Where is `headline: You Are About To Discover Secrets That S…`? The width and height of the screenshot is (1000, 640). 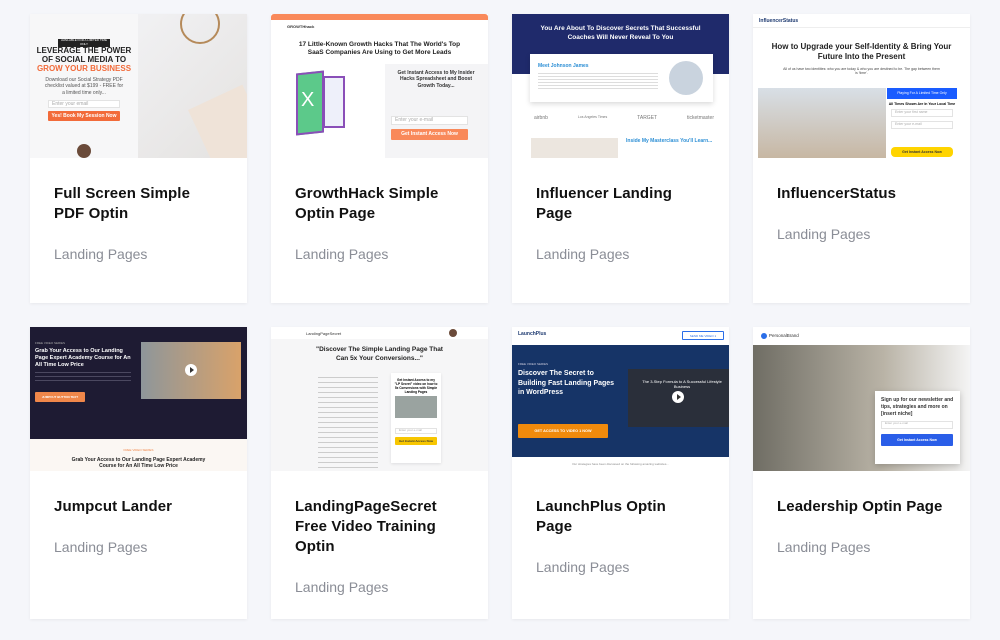
headline: You Are About To Discover Secrets That S… is located at coordinates (620, 33).